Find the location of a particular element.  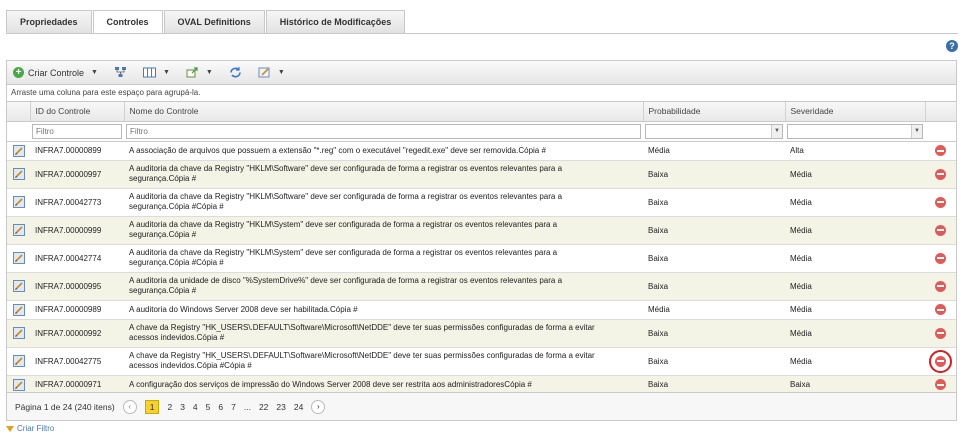

header-severity: Severidade is located at coordinates (855, 112).